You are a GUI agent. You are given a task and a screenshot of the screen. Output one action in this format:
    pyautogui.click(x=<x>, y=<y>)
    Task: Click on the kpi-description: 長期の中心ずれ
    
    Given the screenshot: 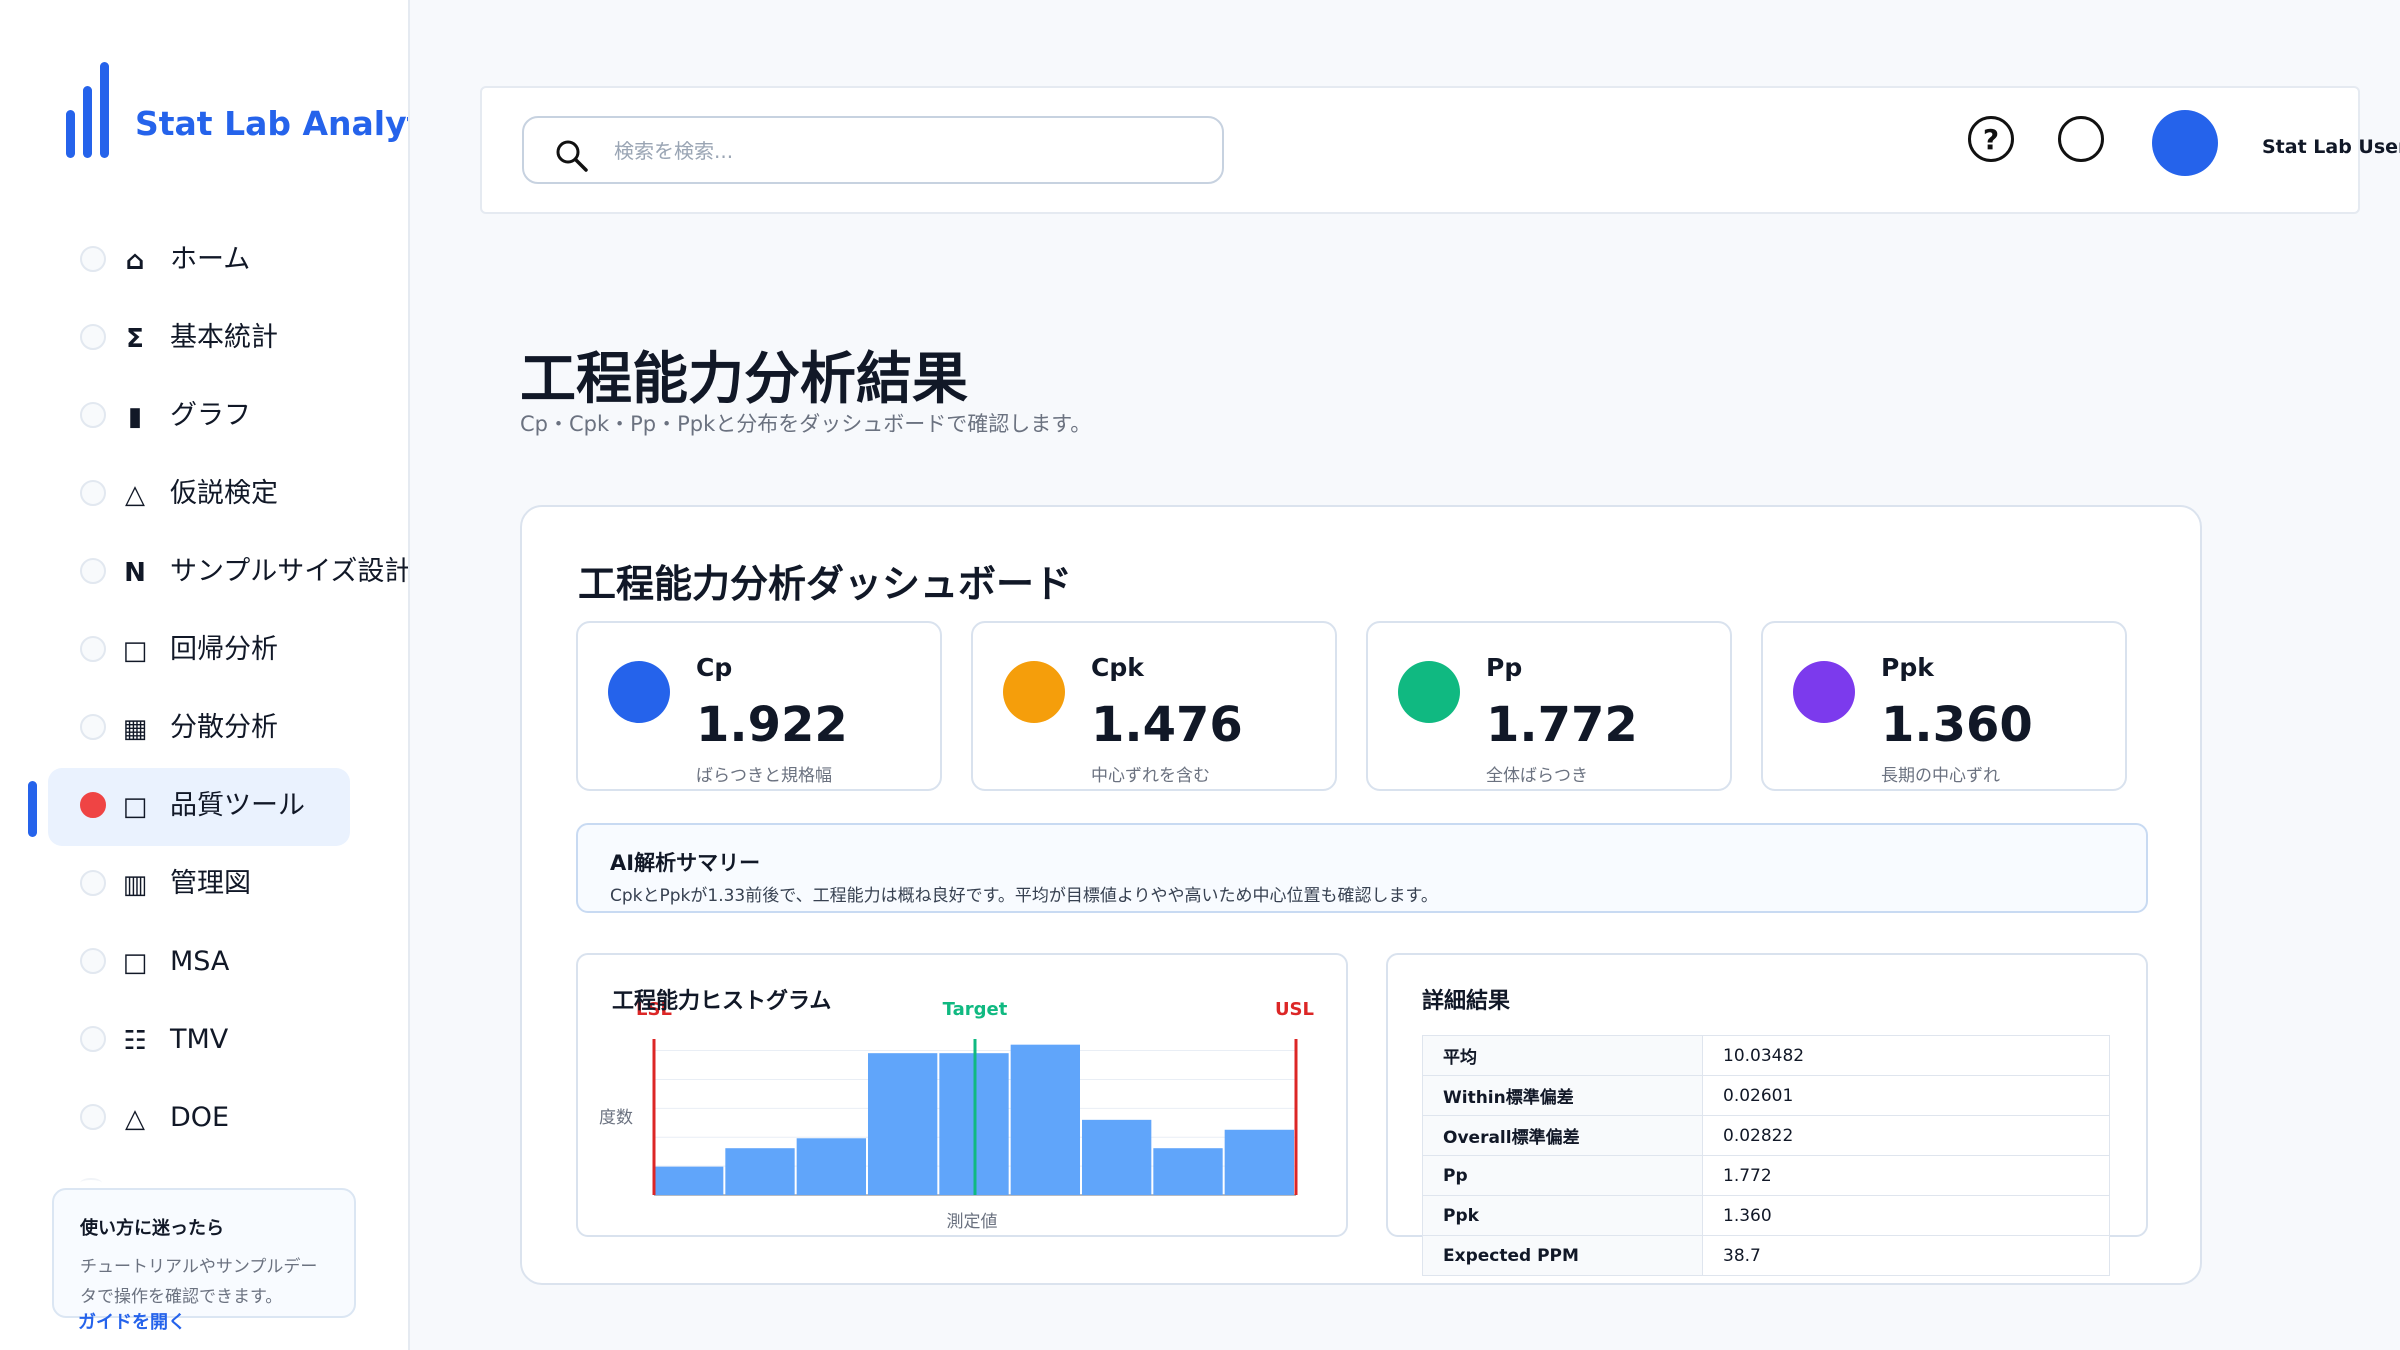 What is the action you would take?
    pyautogui.click(x=1940, y=776)
    